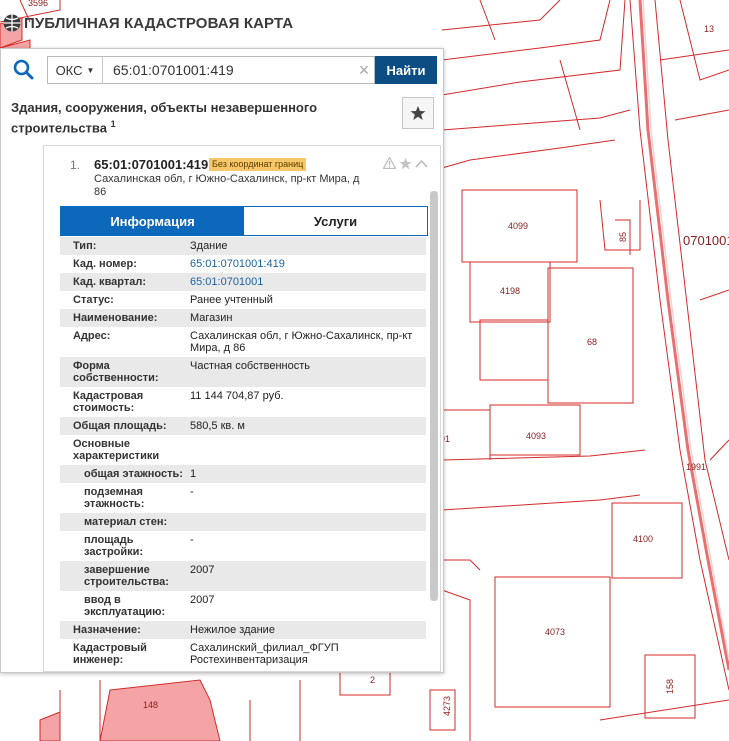 The image size is (729, 741). Describe the element at coordinates (228, 70) in the screenshot. I see `search-input` at that location.